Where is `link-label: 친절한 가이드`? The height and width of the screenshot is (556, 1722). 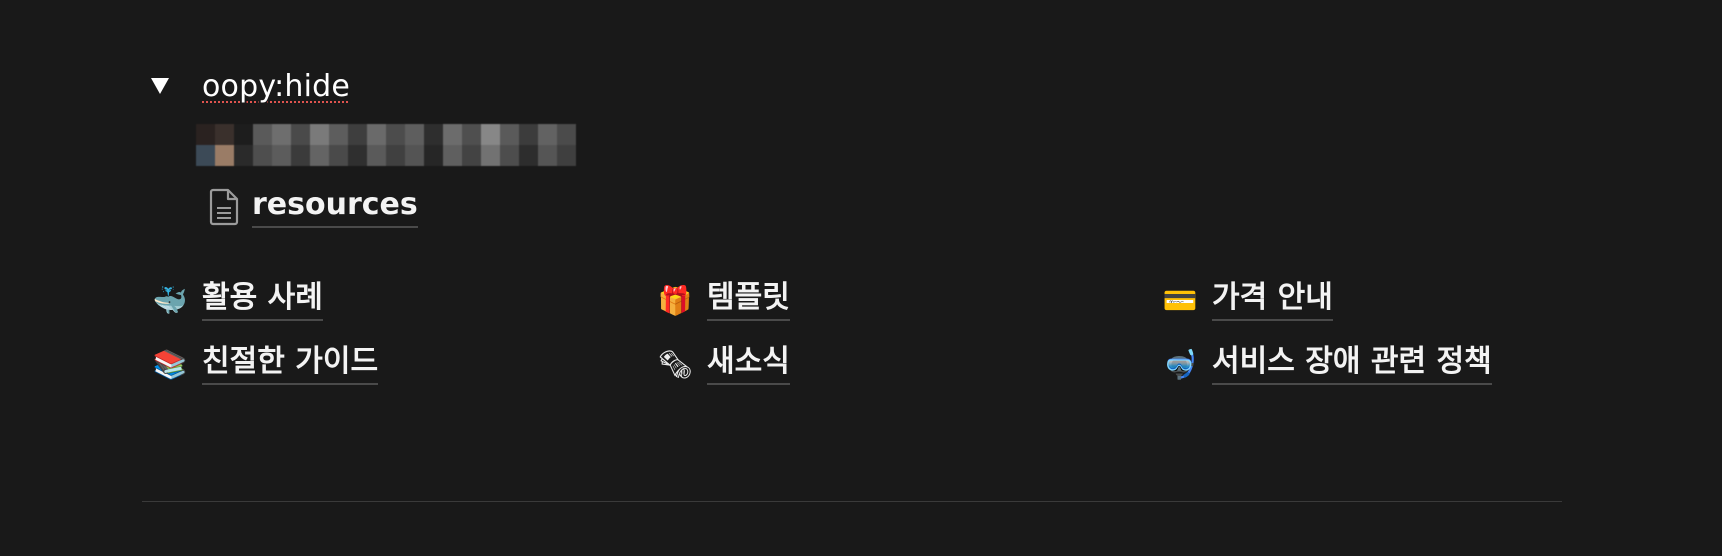 link-label: 친절한 가이드 is located at coordinates (290, 364).